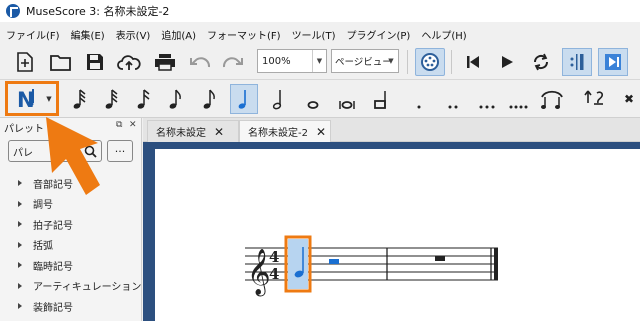  I want to click on palette-item-ornaments: 装飾記号, so click(71, 306).